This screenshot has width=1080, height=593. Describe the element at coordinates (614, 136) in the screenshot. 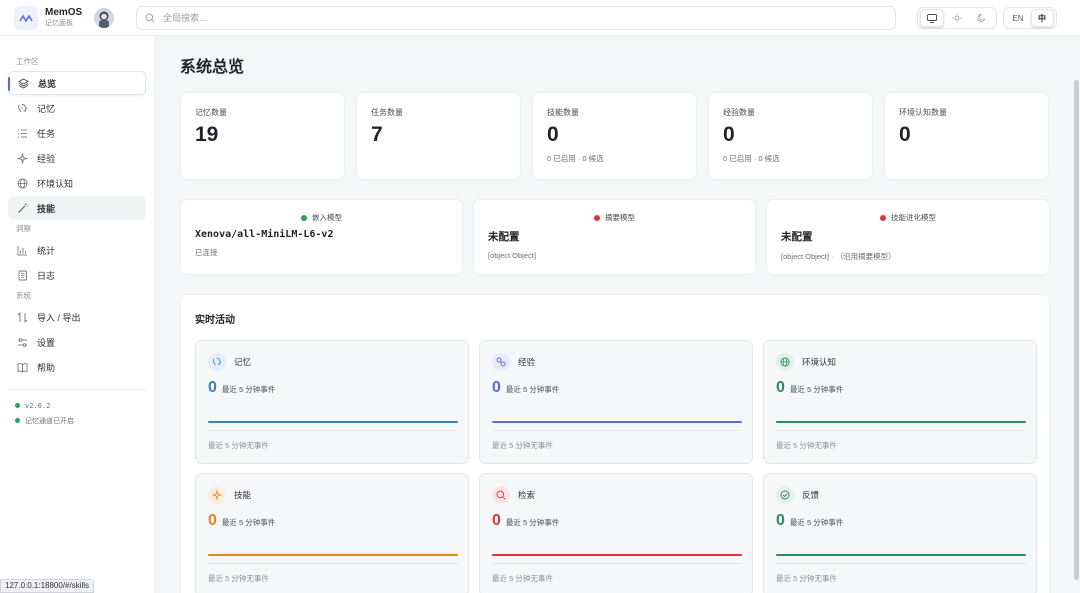

I see `stat-card-skills: 技能数量 0 0 已启用 · 0 候选` at that location.